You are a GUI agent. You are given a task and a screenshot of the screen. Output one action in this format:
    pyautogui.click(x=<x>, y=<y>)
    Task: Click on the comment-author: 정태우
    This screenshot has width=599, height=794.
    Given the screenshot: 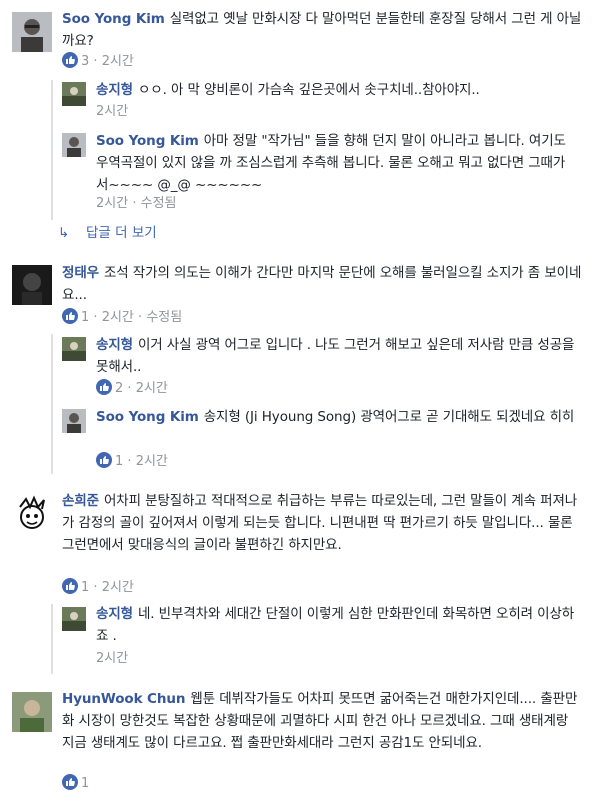 What is the action you would take?
    pyautogui.click(x=80, y=273)
    